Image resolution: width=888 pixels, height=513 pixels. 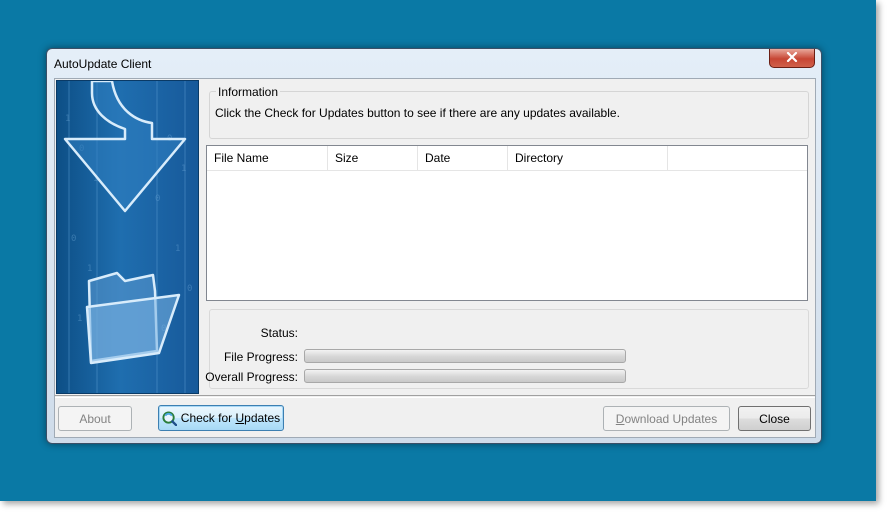 I want to click on check-for-updates-button: Check for Updates, so click(x=221, y=418).